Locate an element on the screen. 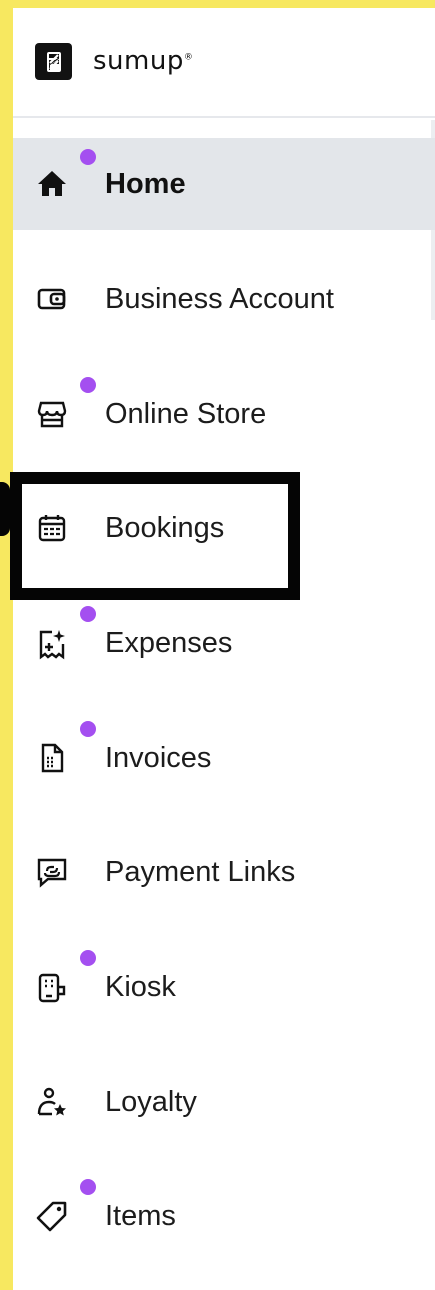  sidebar-item-loyalty: Loyalty is located at coordinates (224, 1101).